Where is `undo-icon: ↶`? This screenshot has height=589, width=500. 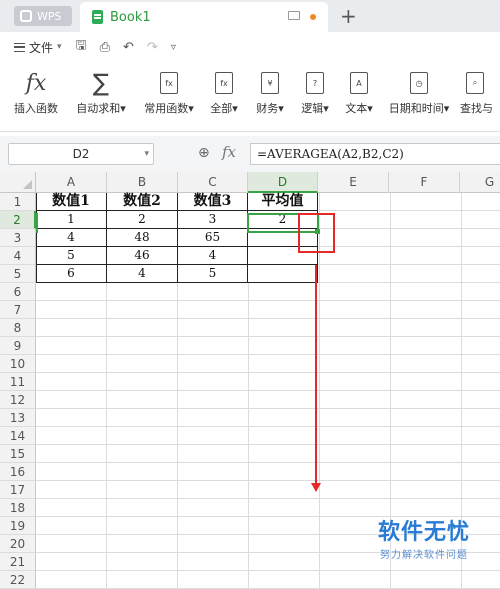
undo-icon: ↶ is located at coordinates (128, 47).